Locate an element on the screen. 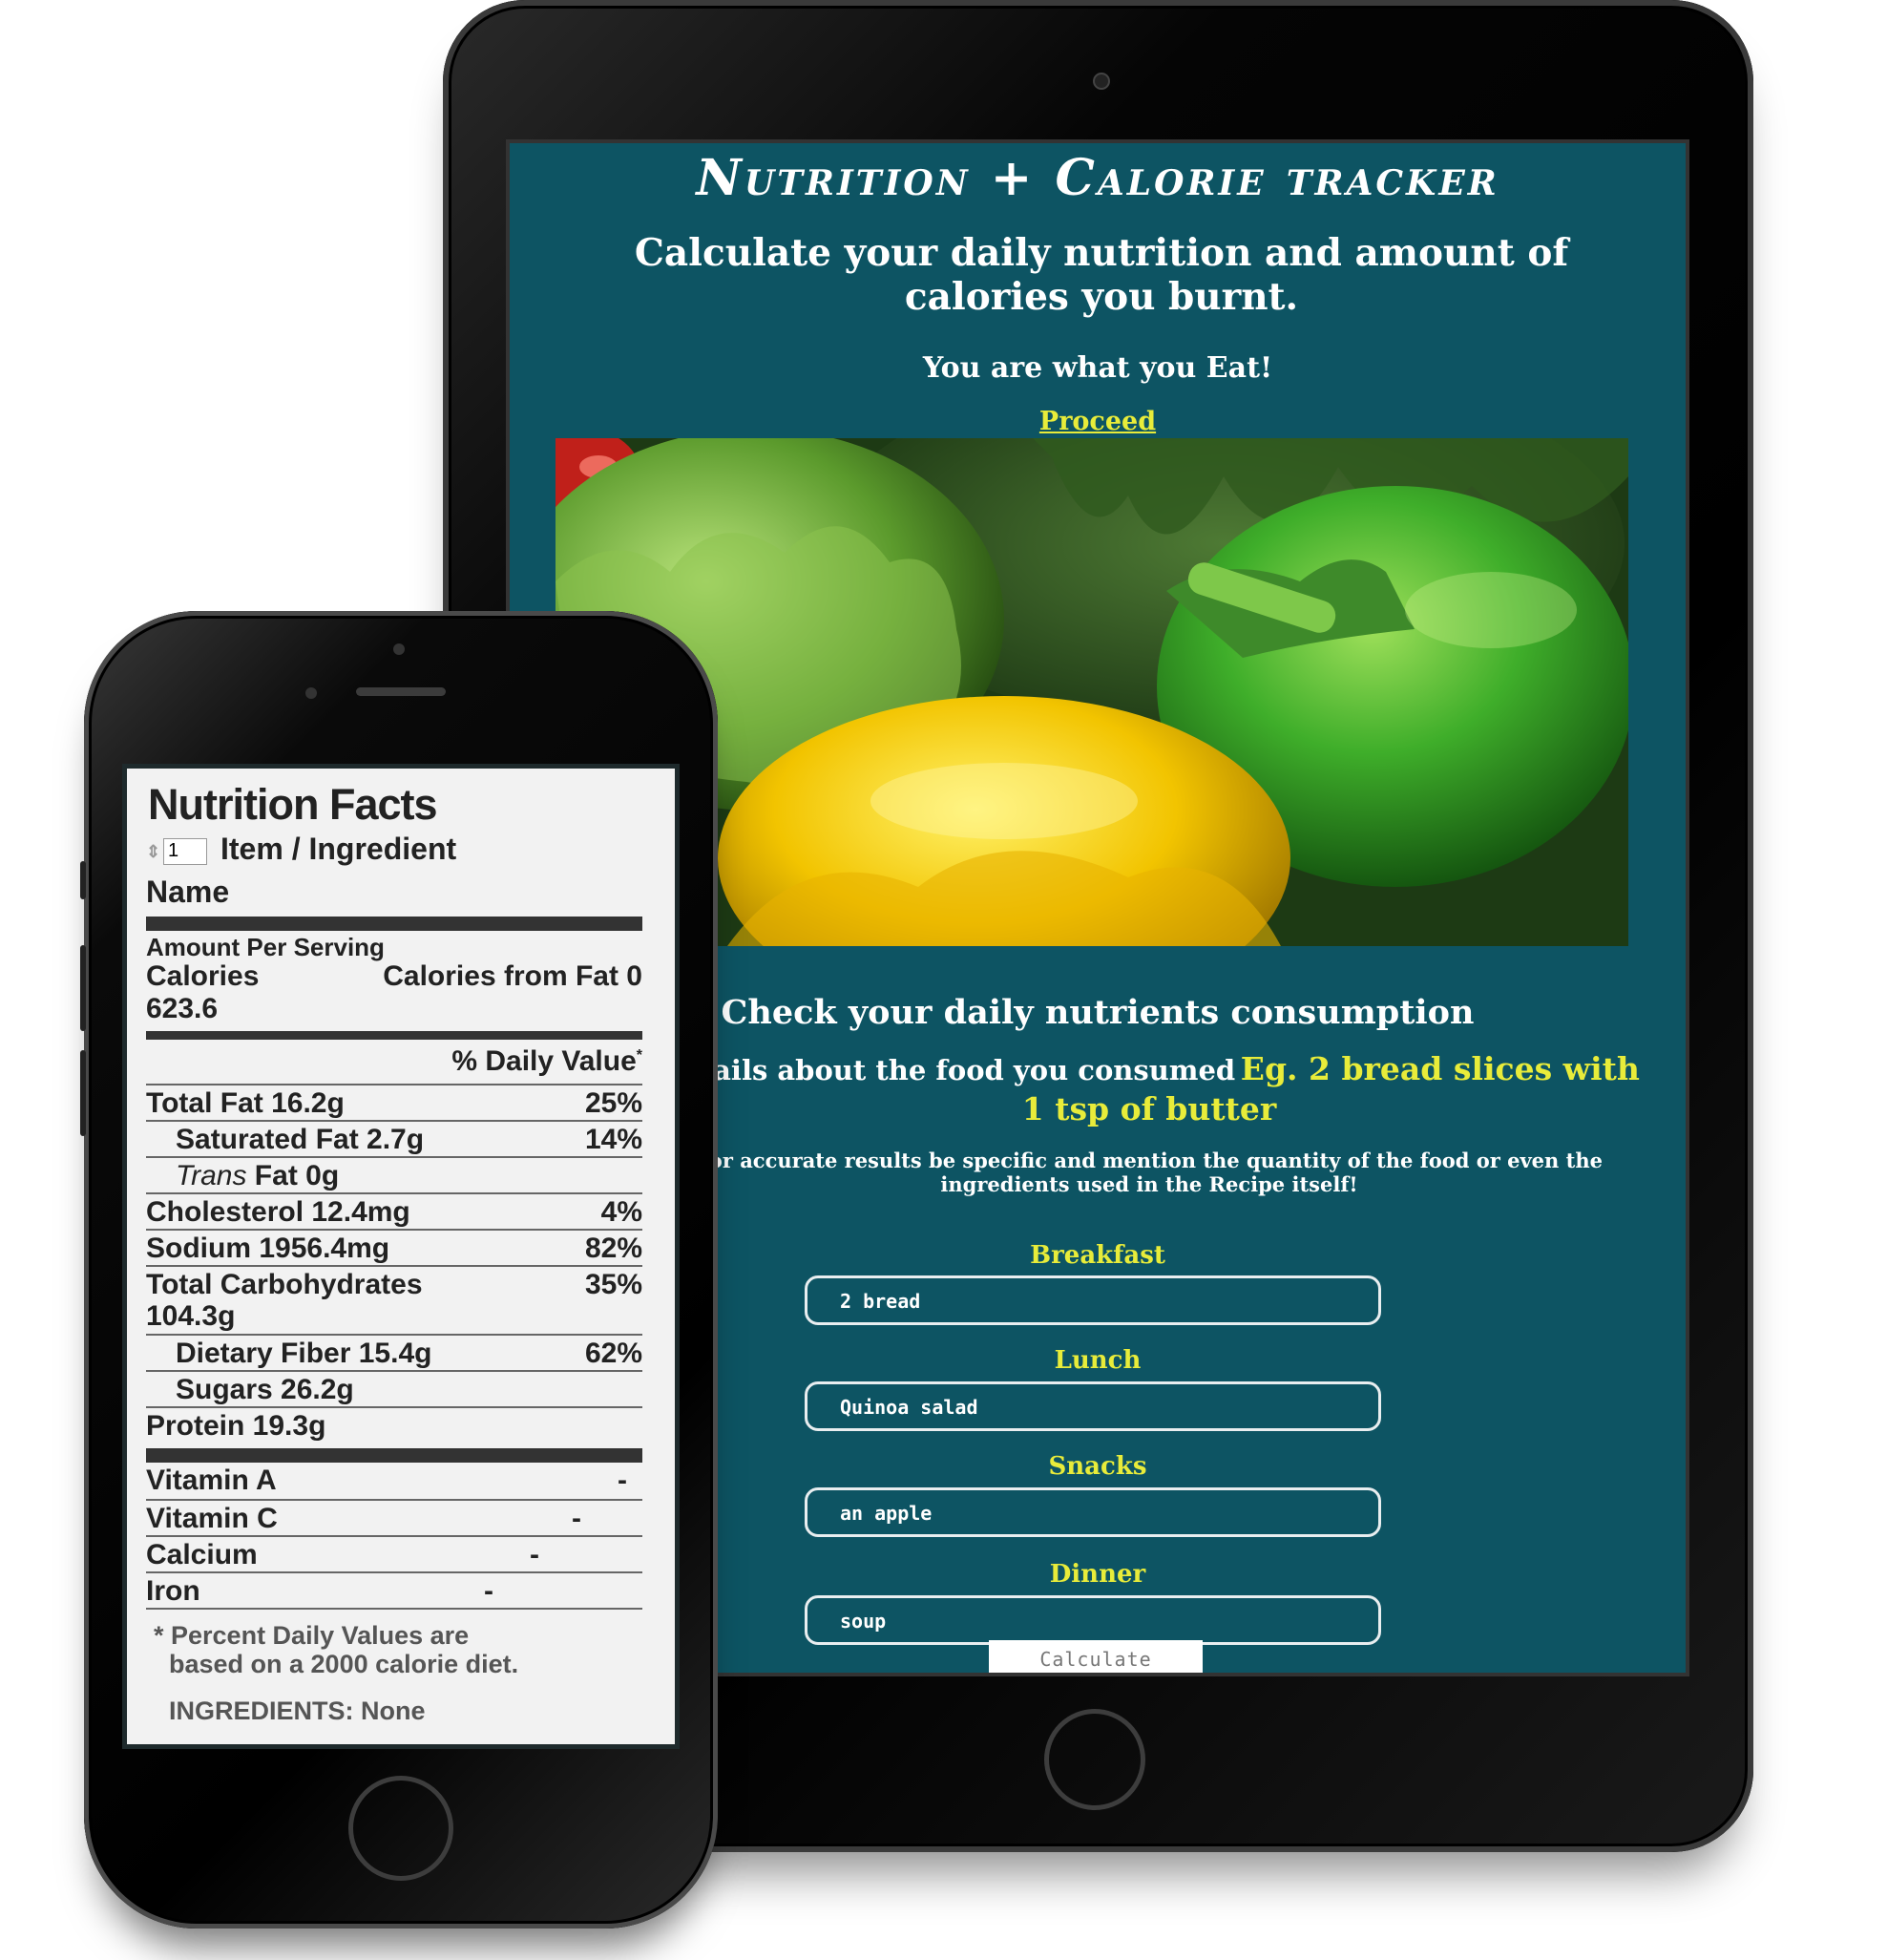 Image resolution: width=1887 pixels, height=1960 pixels. nutrient-percent: 62% is located at coordinates (613, 1353).